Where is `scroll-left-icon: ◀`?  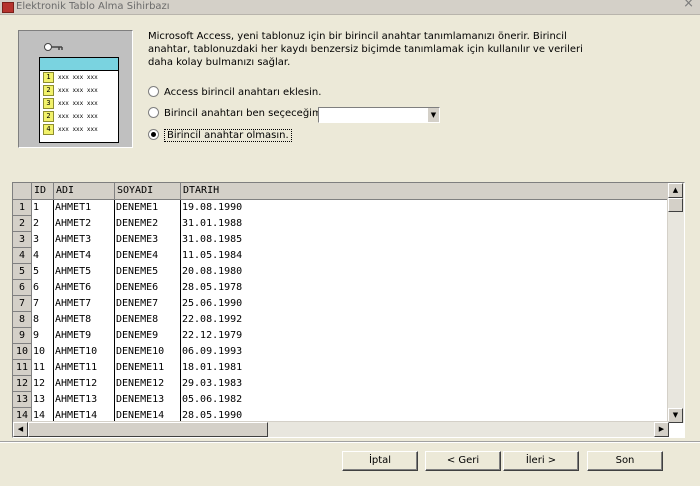
scroll-left-icon: ◀ is located at coordinates (20, 429).